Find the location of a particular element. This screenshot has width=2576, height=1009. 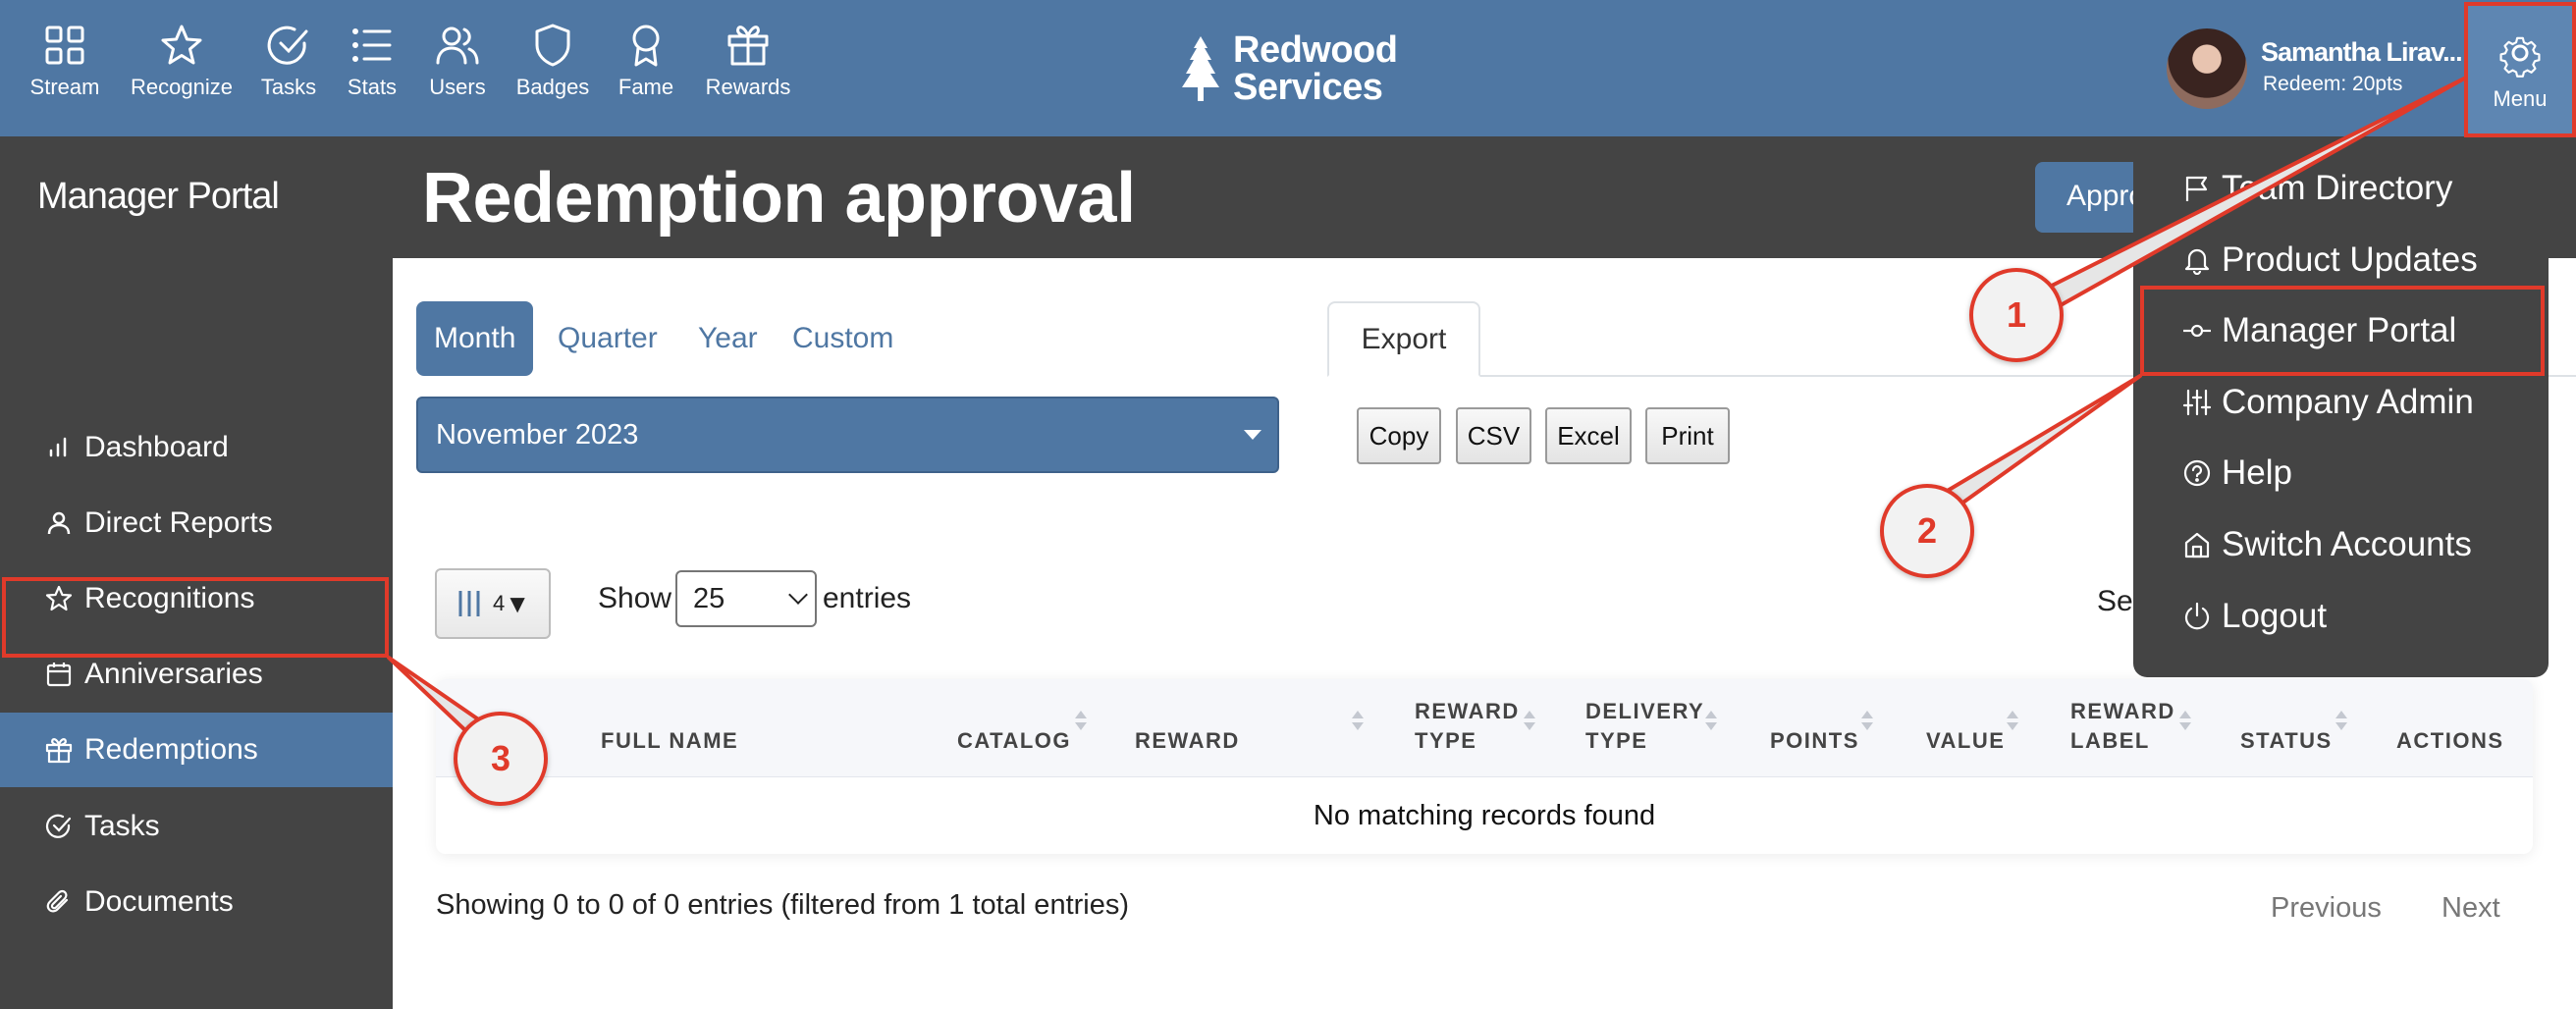

print-button: Print is located at coordinates (1687, 435).